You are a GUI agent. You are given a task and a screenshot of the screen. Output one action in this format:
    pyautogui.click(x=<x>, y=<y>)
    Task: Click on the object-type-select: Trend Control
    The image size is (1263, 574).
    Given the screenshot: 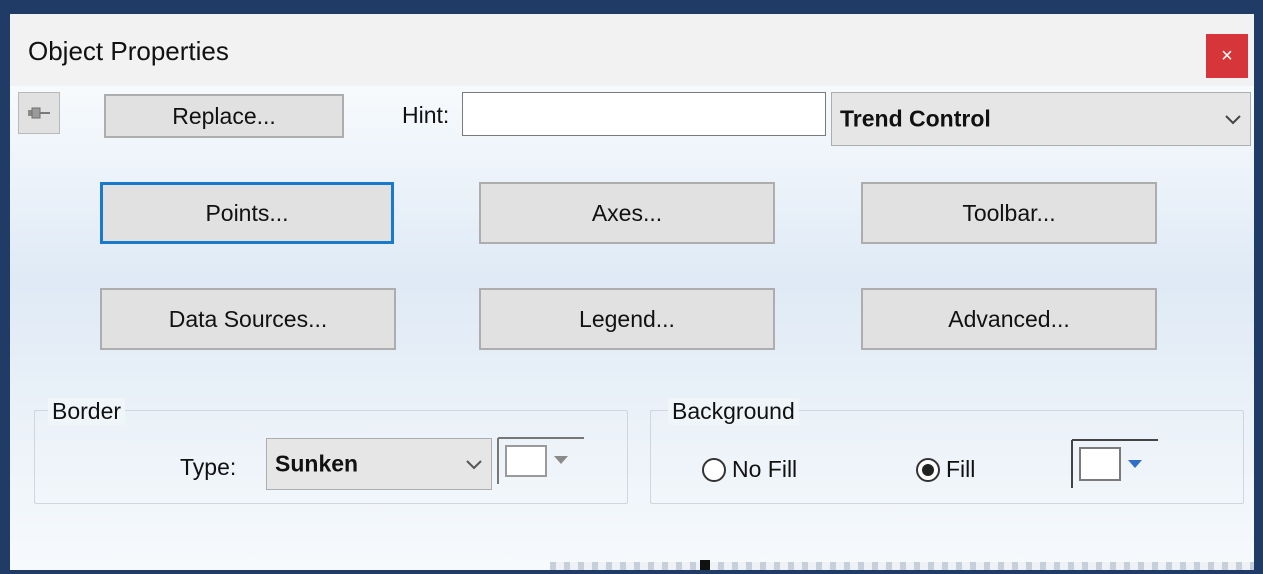 What is the action you would take?
    pyautogui.click(x=1041, y=119)
    